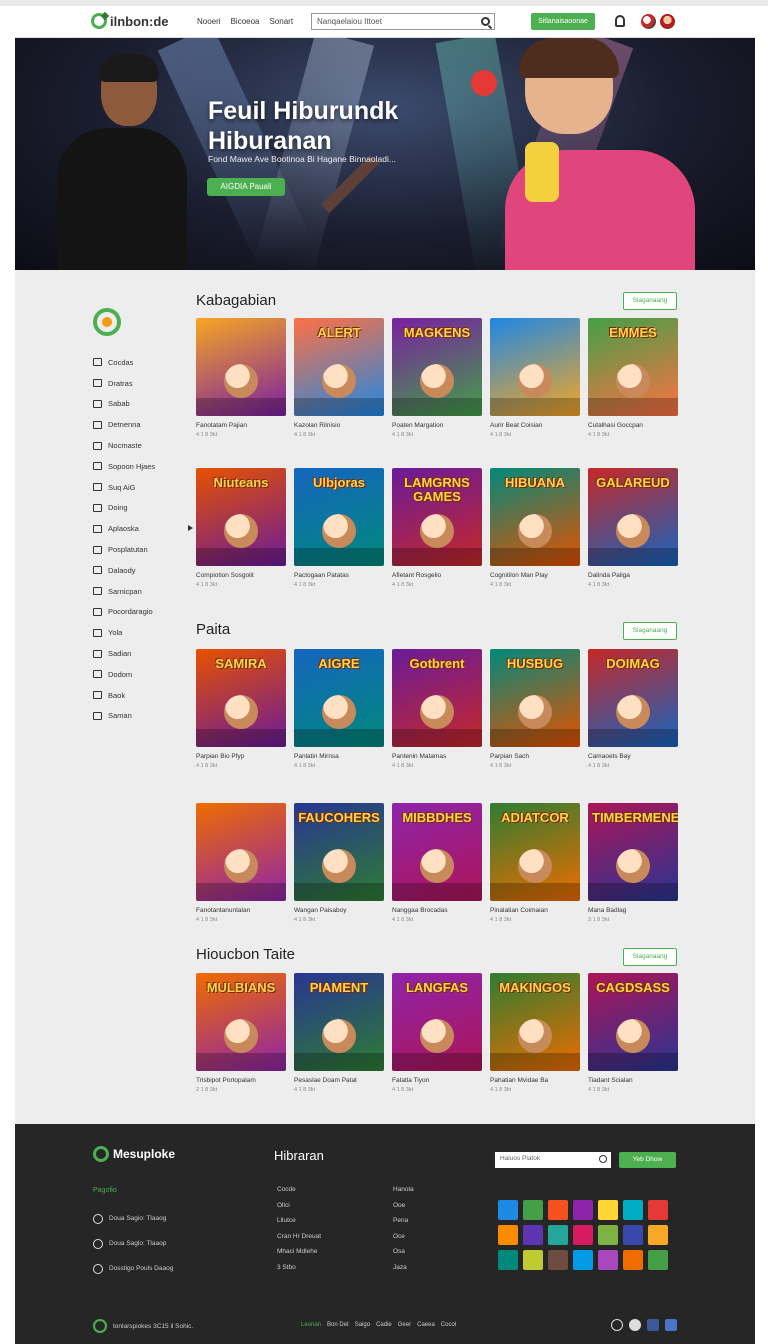 This screenshot has width=768, height=1344. Describe the element at coordinates (437, 1080) in the screenshot. I see `game-title: Fatatla Tiyon` at that location.